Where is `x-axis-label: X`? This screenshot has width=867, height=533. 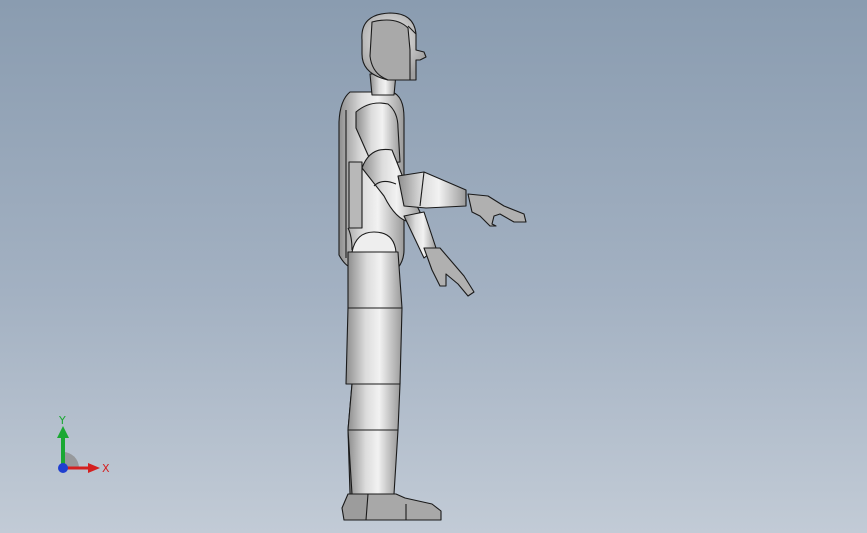
x-axis-label: X is located at coordinates (106, 468).